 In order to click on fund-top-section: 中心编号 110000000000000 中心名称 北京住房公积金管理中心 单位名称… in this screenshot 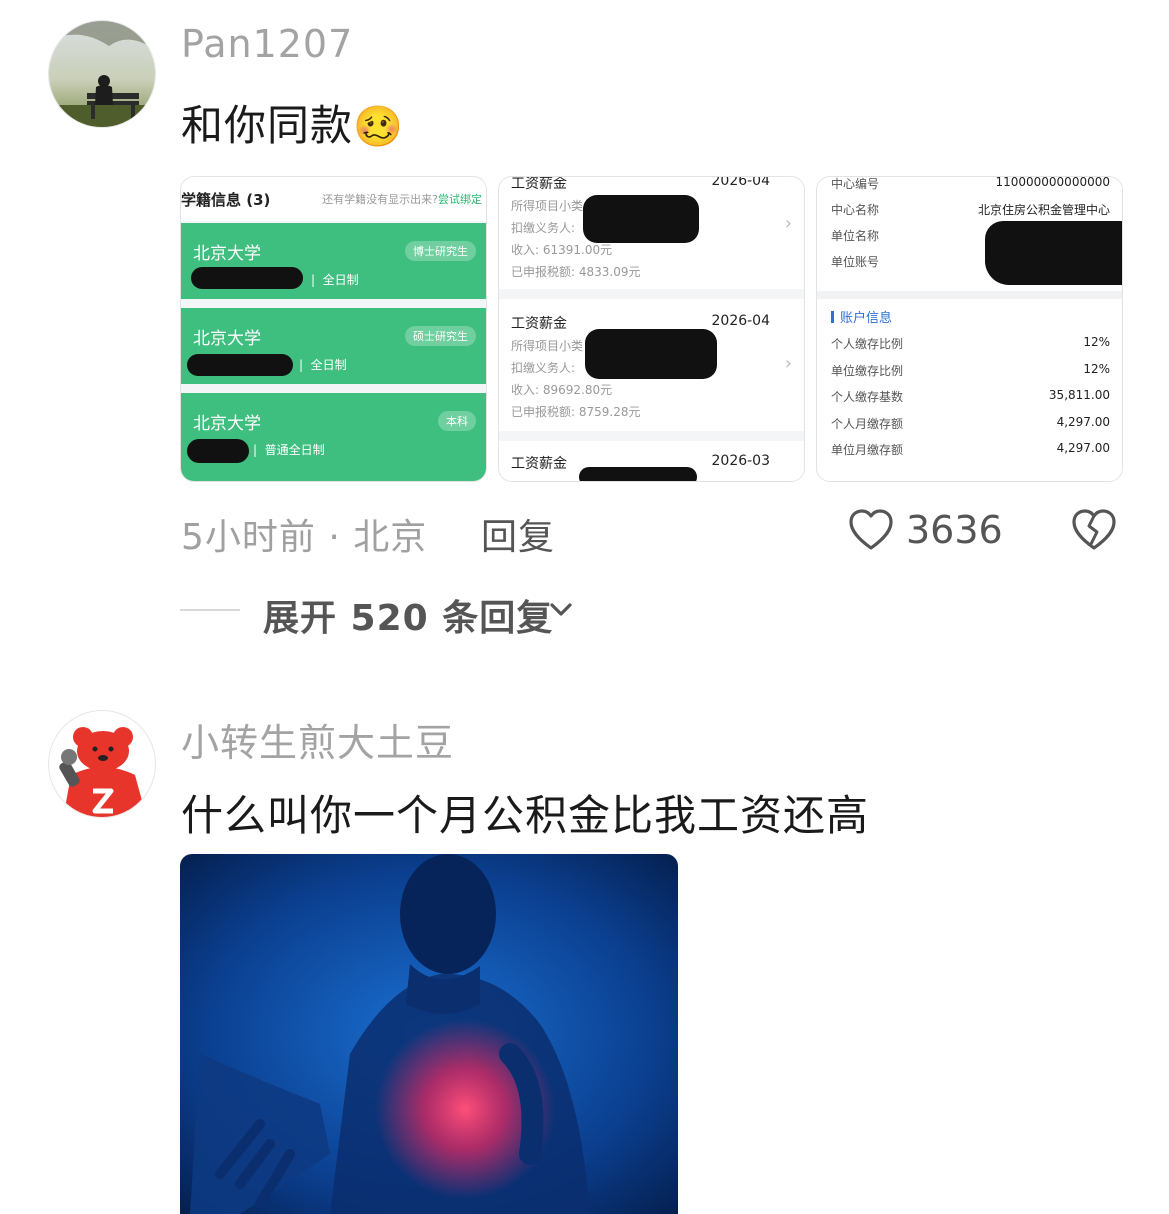, I will do `click(969, 233)`.